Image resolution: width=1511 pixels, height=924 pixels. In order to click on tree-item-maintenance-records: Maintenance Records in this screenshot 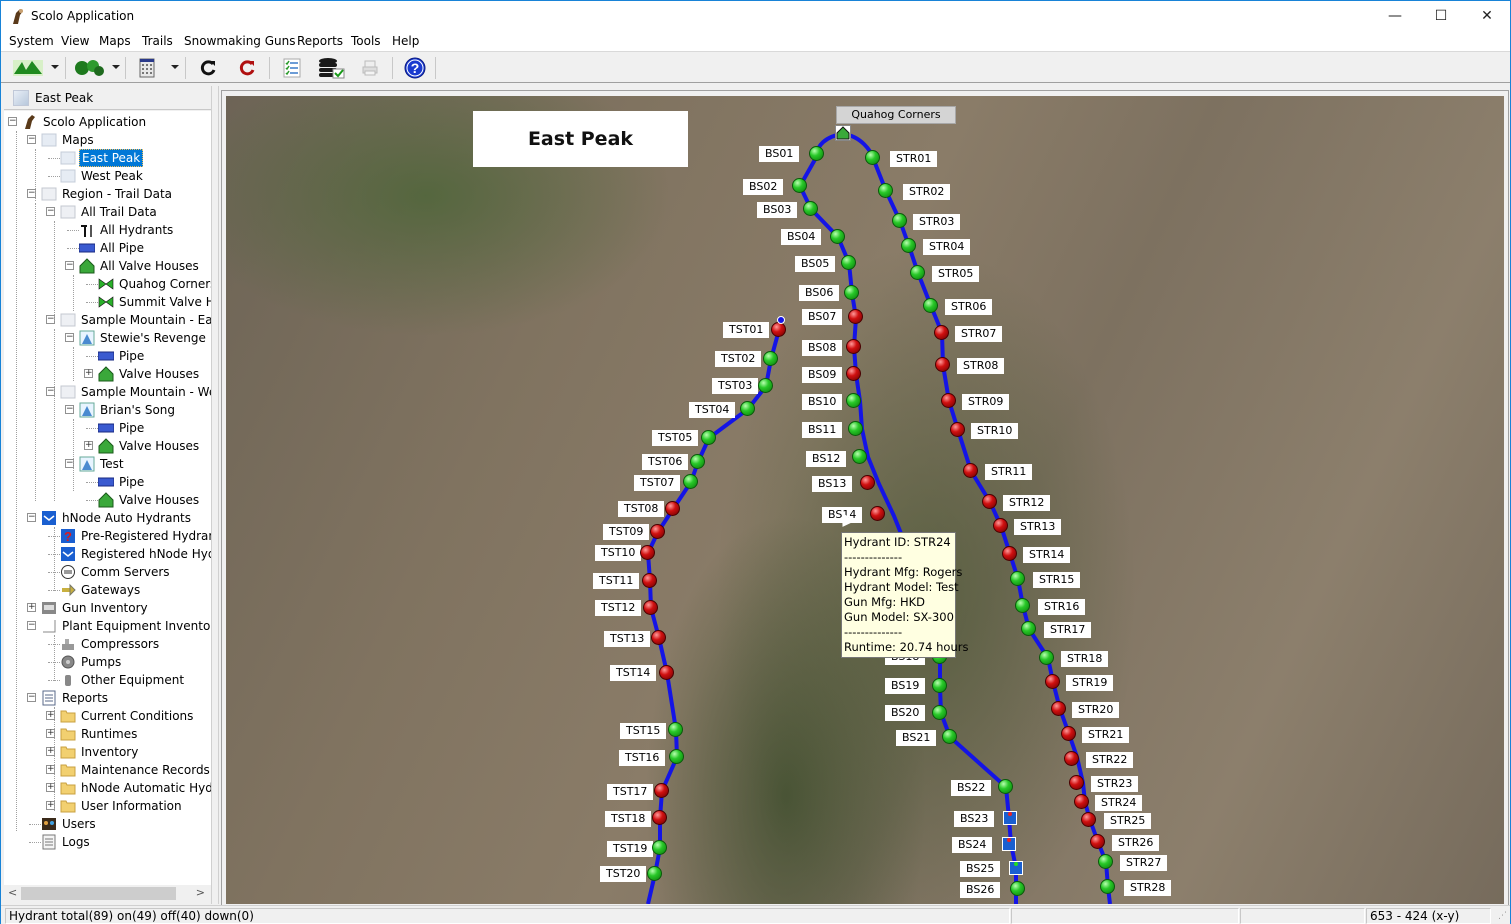, I will do `click(135, 770)`.